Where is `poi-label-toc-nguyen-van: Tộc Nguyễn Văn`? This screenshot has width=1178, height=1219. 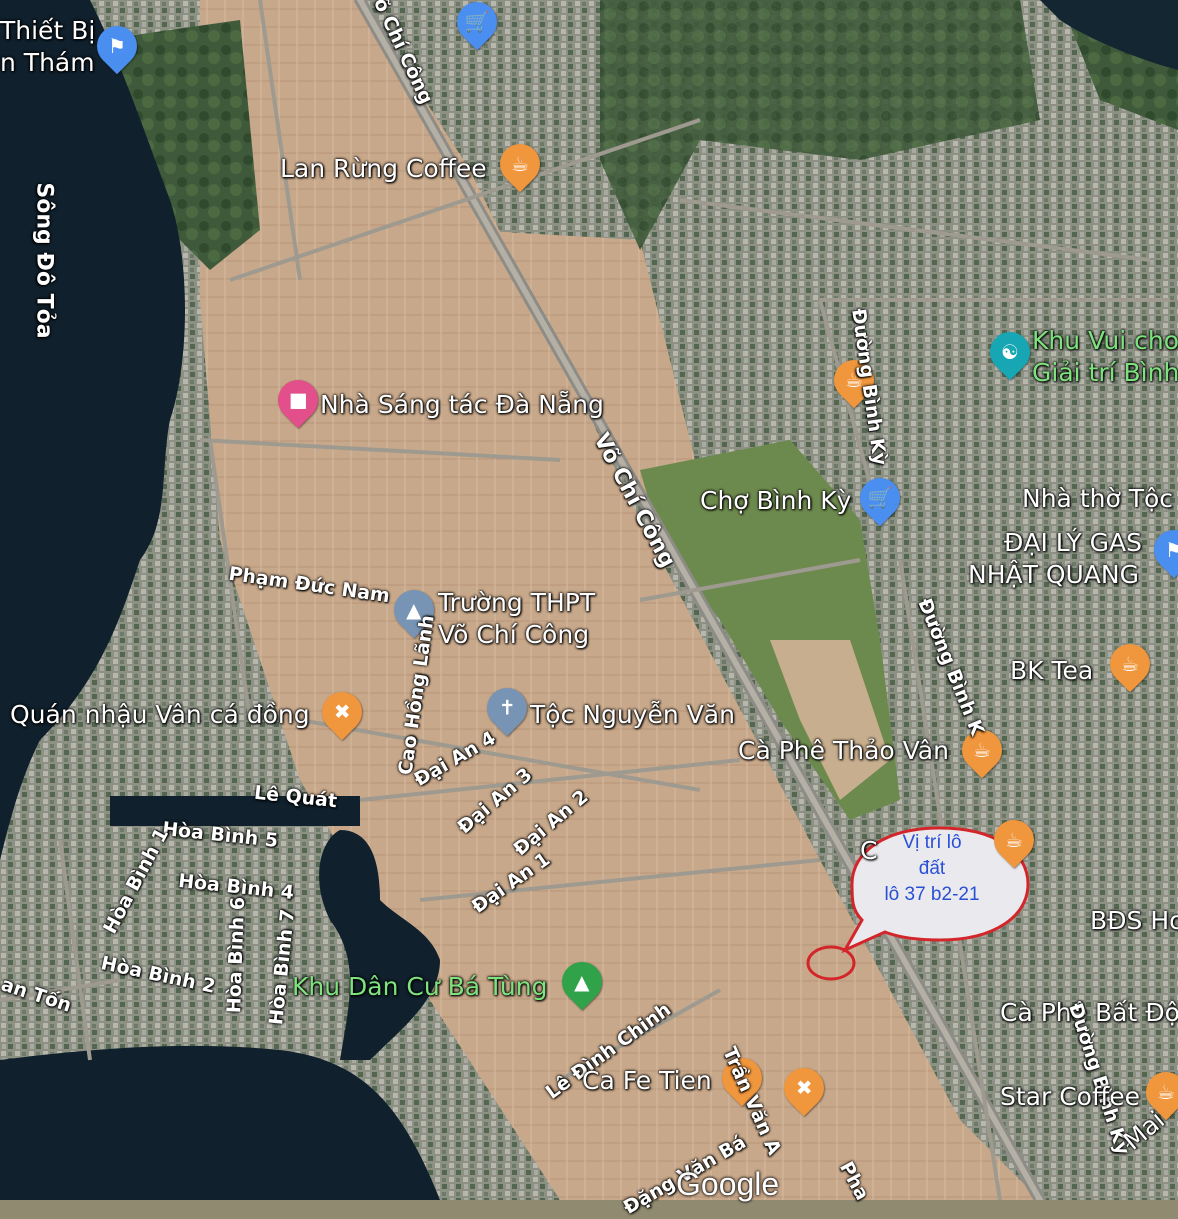 poi-label-toc-nguyen-van: Tộc Nguyễn Văn is located at coordinates (632, 714).